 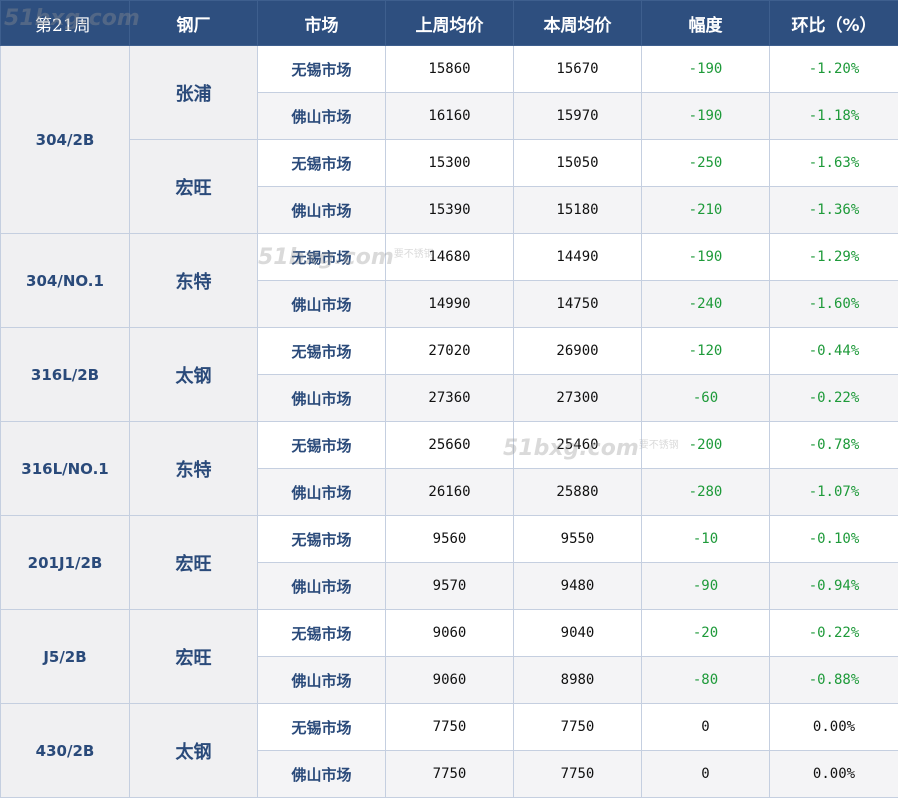 What do you see at coordinates (833, 586) in the screenshot?
I see `pct-change-cell: -0.94%` at bounding box center [833, 586].